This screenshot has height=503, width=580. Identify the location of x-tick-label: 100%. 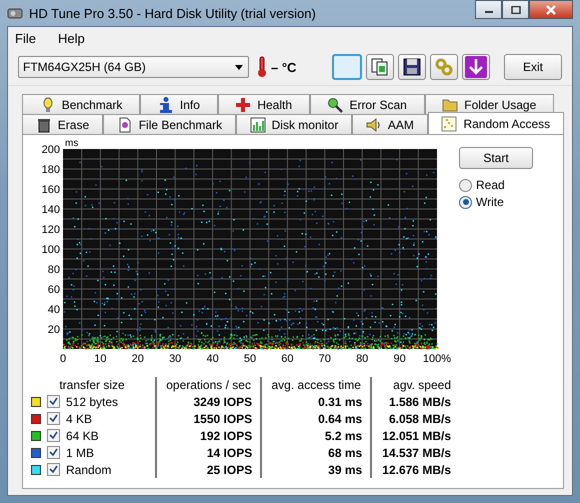
(437, 359).